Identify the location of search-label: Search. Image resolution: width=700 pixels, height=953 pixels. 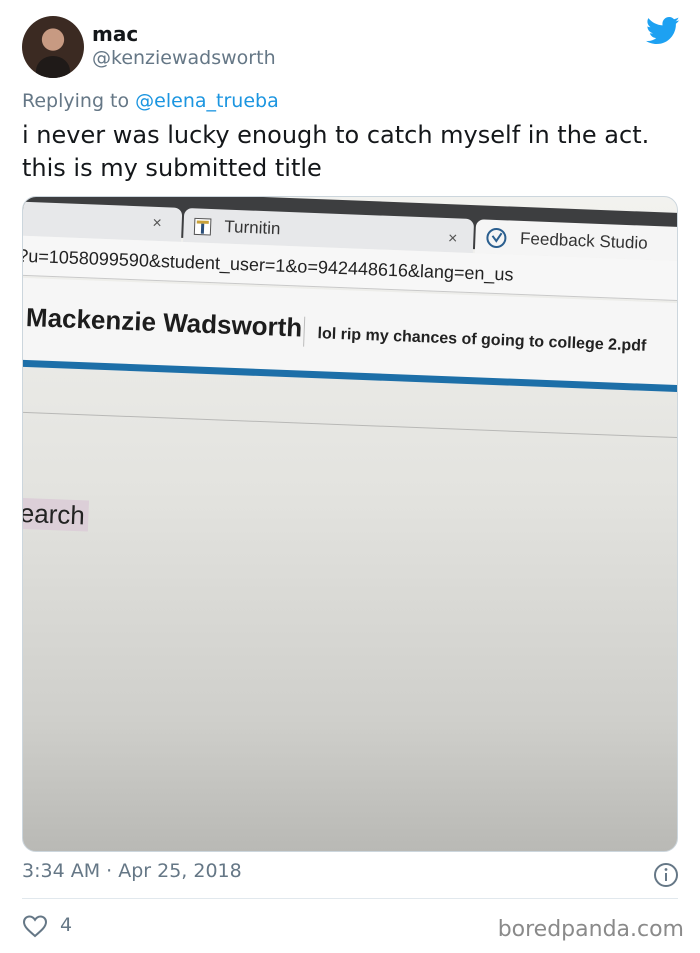
(56, 514).